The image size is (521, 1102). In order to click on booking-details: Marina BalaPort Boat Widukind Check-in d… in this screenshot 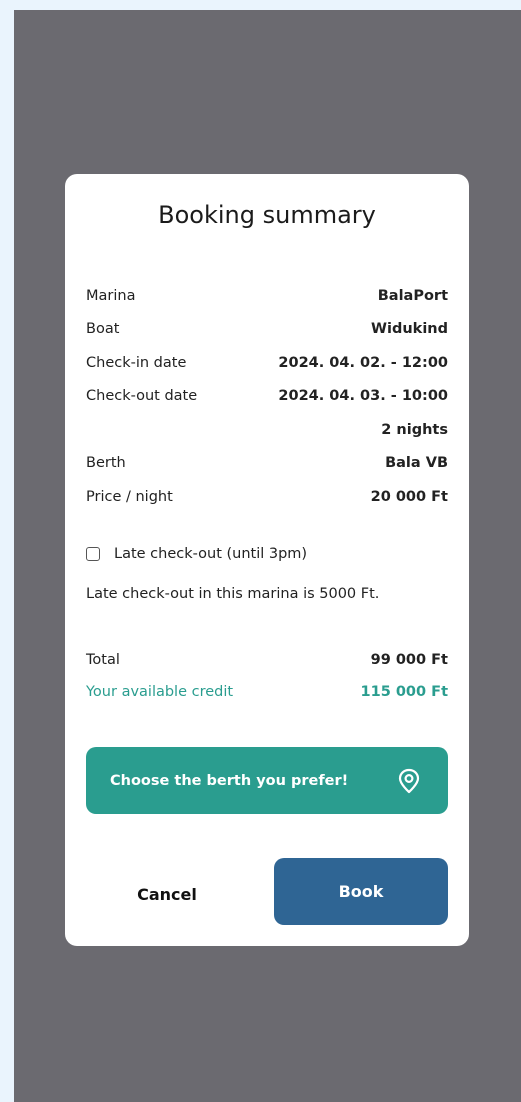, I will do `click(267, 396)`.